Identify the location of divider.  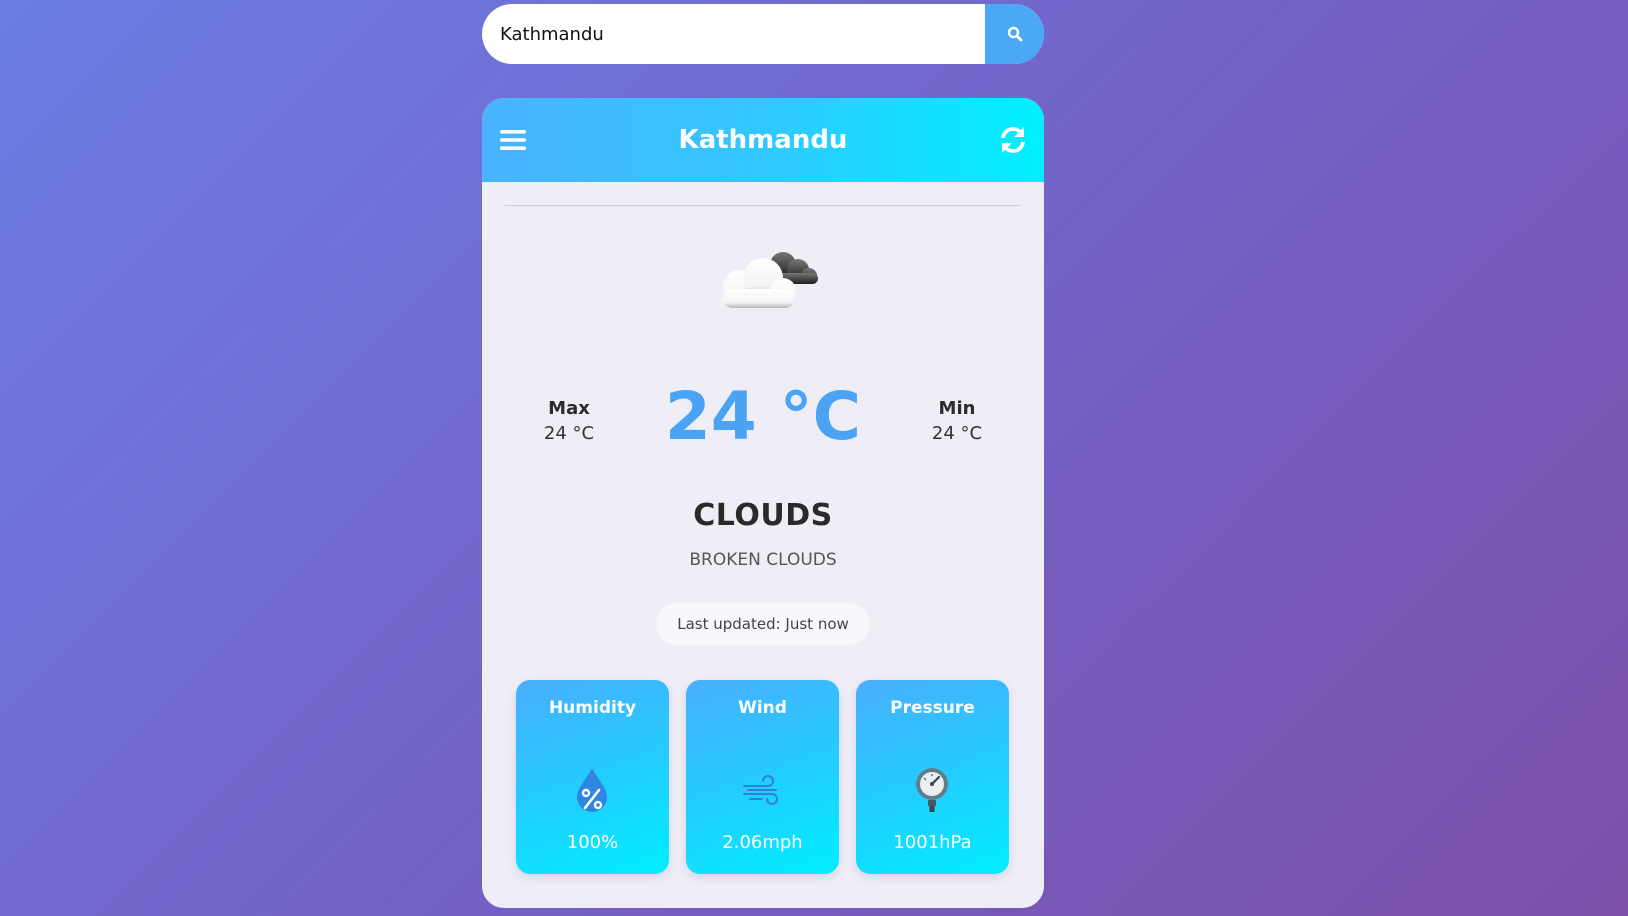
(763, 205).